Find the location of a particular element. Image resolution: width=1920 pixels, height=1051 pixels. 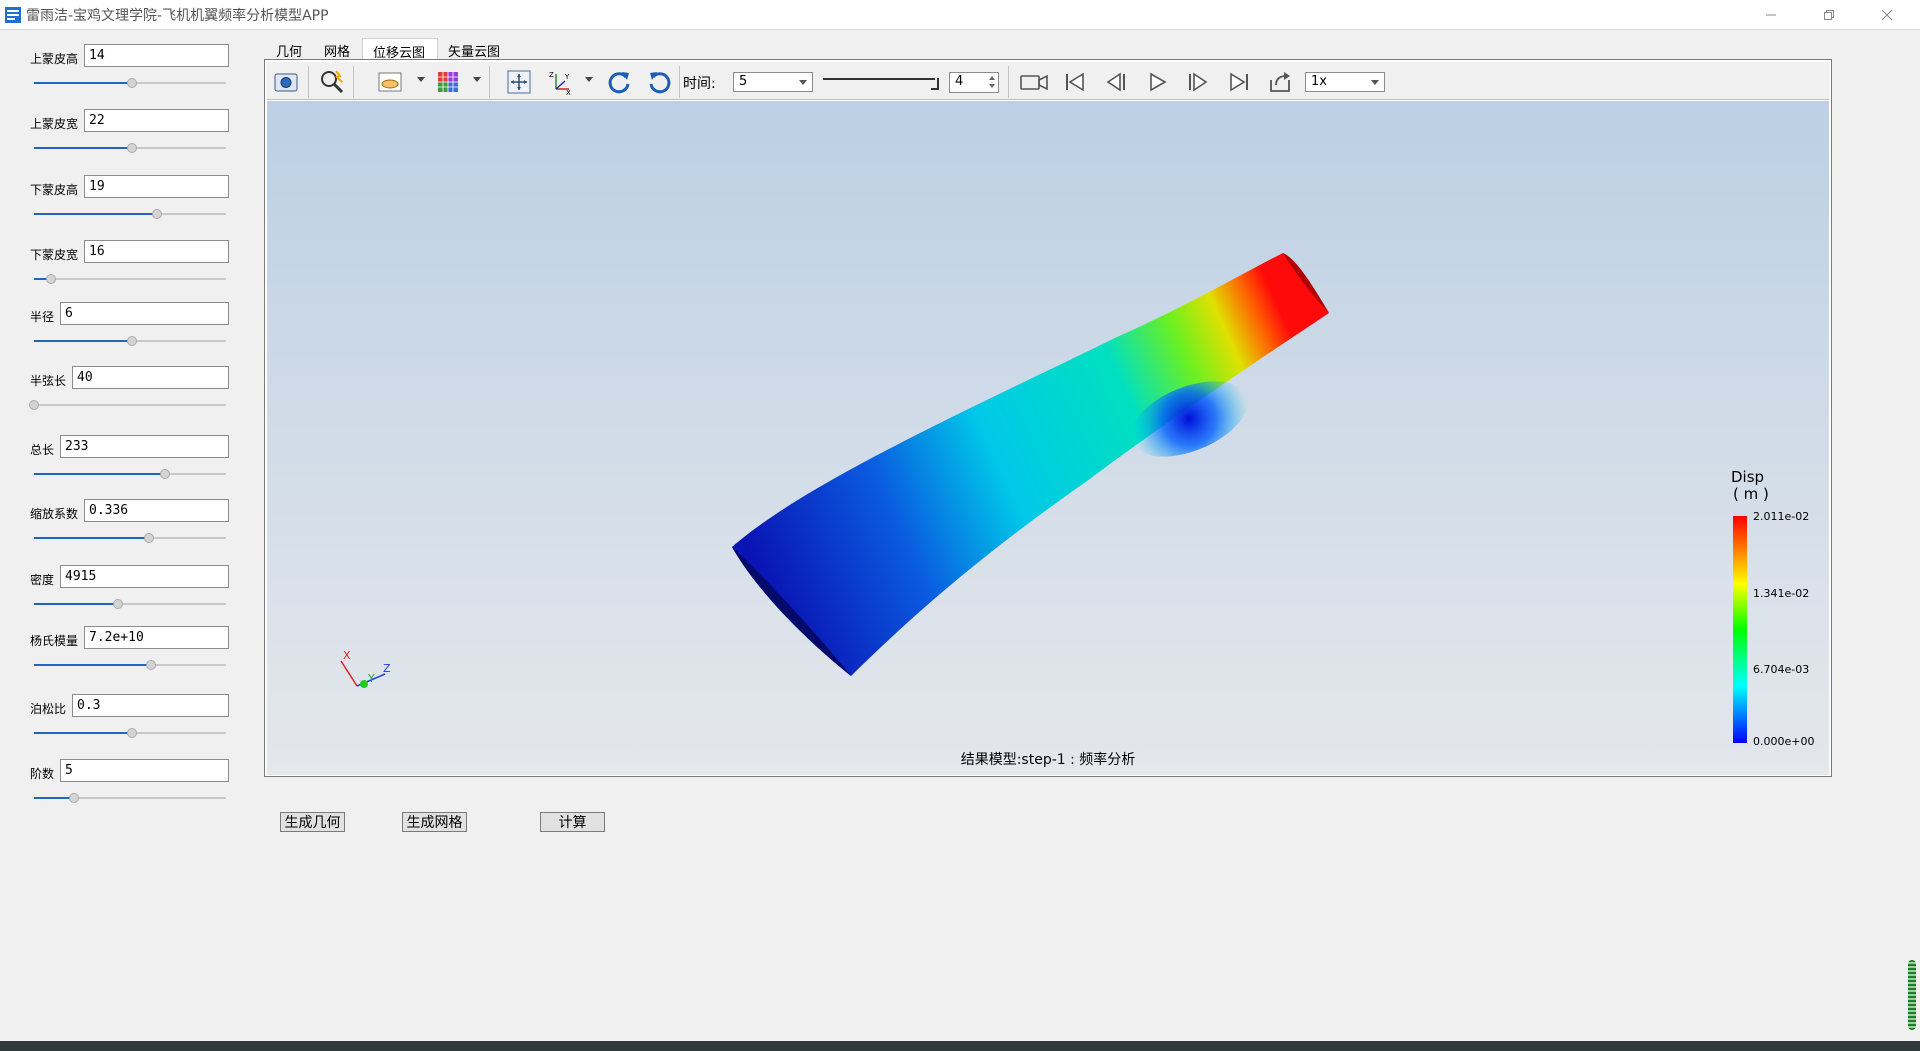

wing-contour-model is located at coordinates (1030, 464).